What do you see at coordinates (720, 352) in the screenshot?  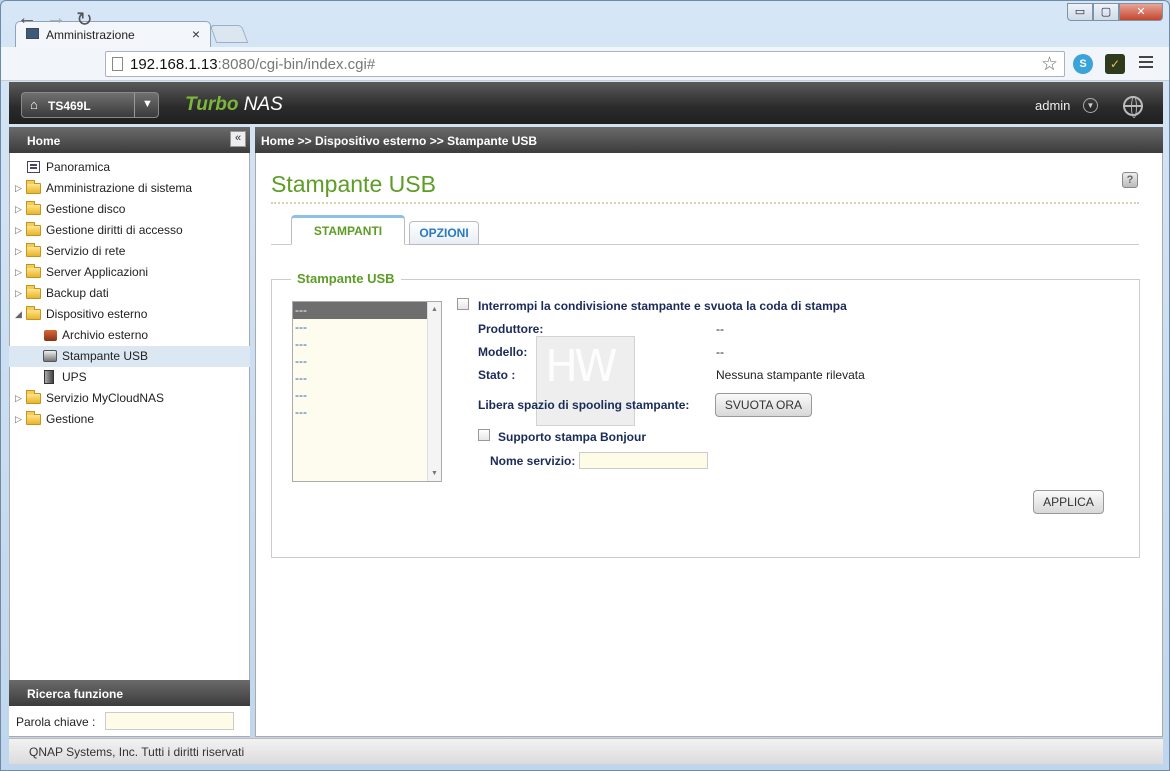 I see `model-value: --` at bounding box center [720, 352].